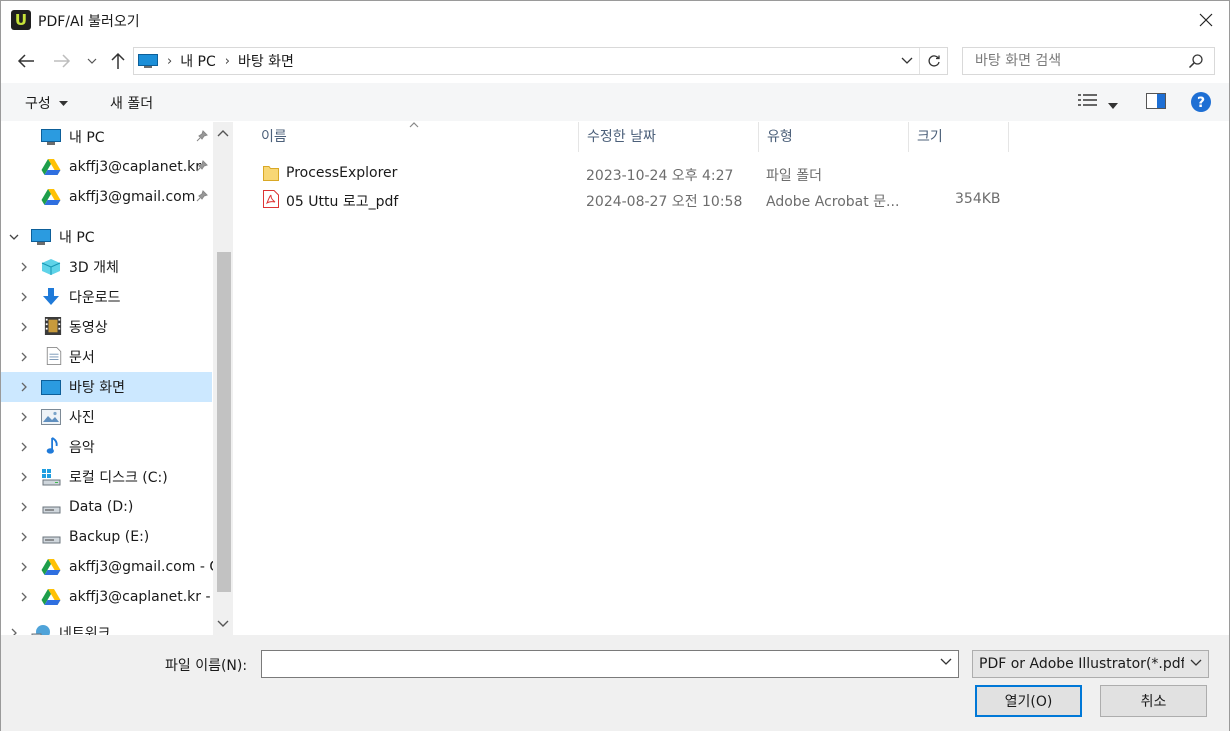 The image size is (1230, 731). I want to click on nav-network: 네트워크, so click(106, 626).